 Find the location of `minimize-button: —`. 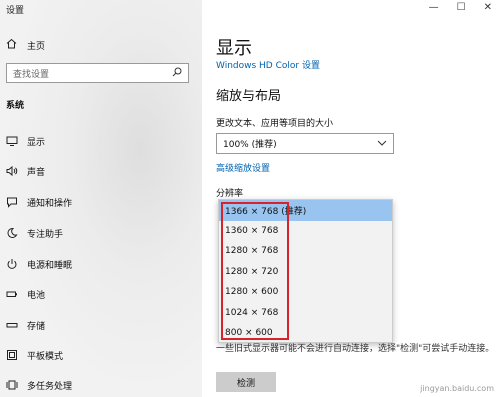

minimize-button: — is located at coordinates (434, 7).